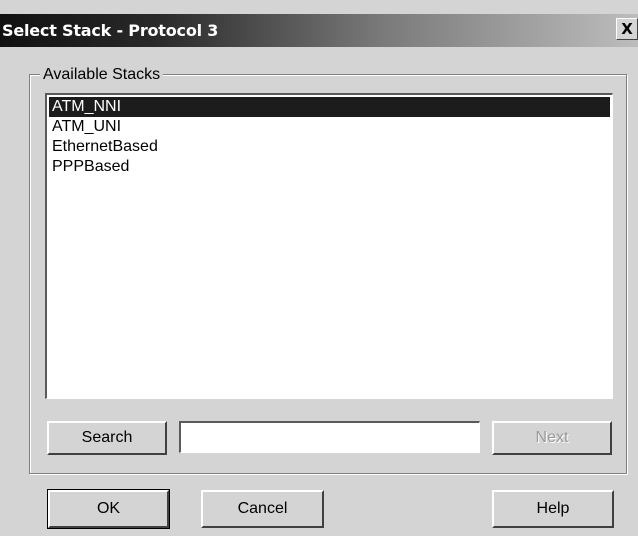 This screenshot has height=536, width=638. What do you see at coordinates (102, 75) in the screenshot?
I see `available-stacks-label: Available Stacks` at bounding box center [102, 75].